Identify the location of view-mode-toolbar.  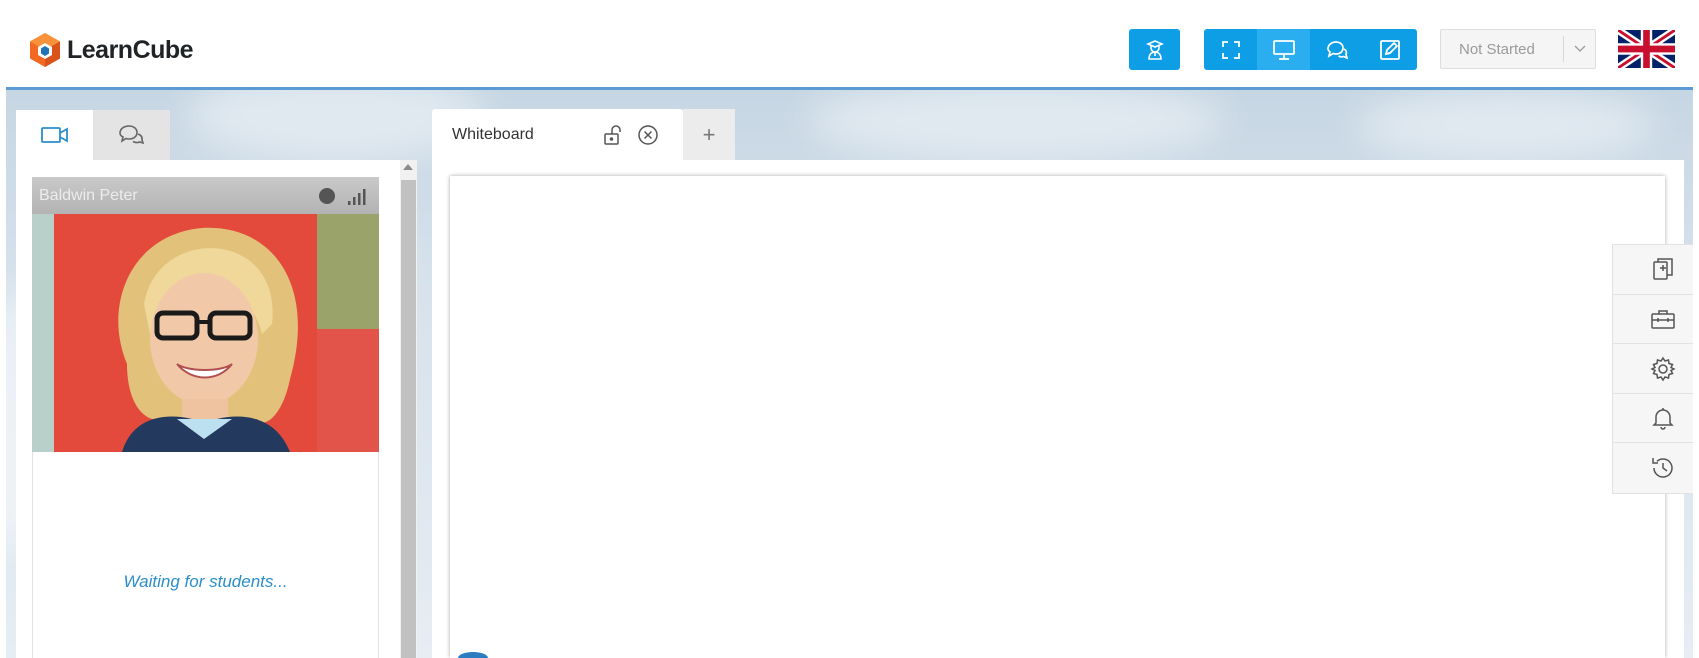
(1310, 49).